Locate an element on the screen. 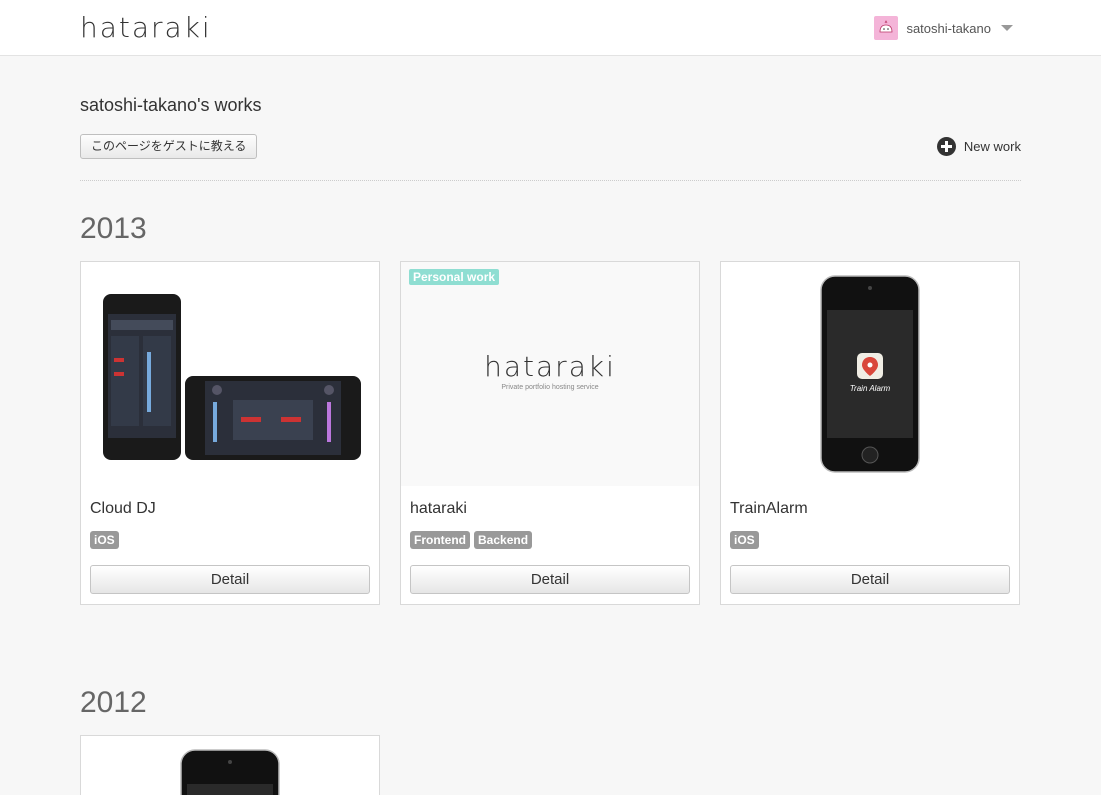 Image resolution: width=1101 pixels, height=795 pixels. new-work-label: New work is located at coordinates (992, 146).